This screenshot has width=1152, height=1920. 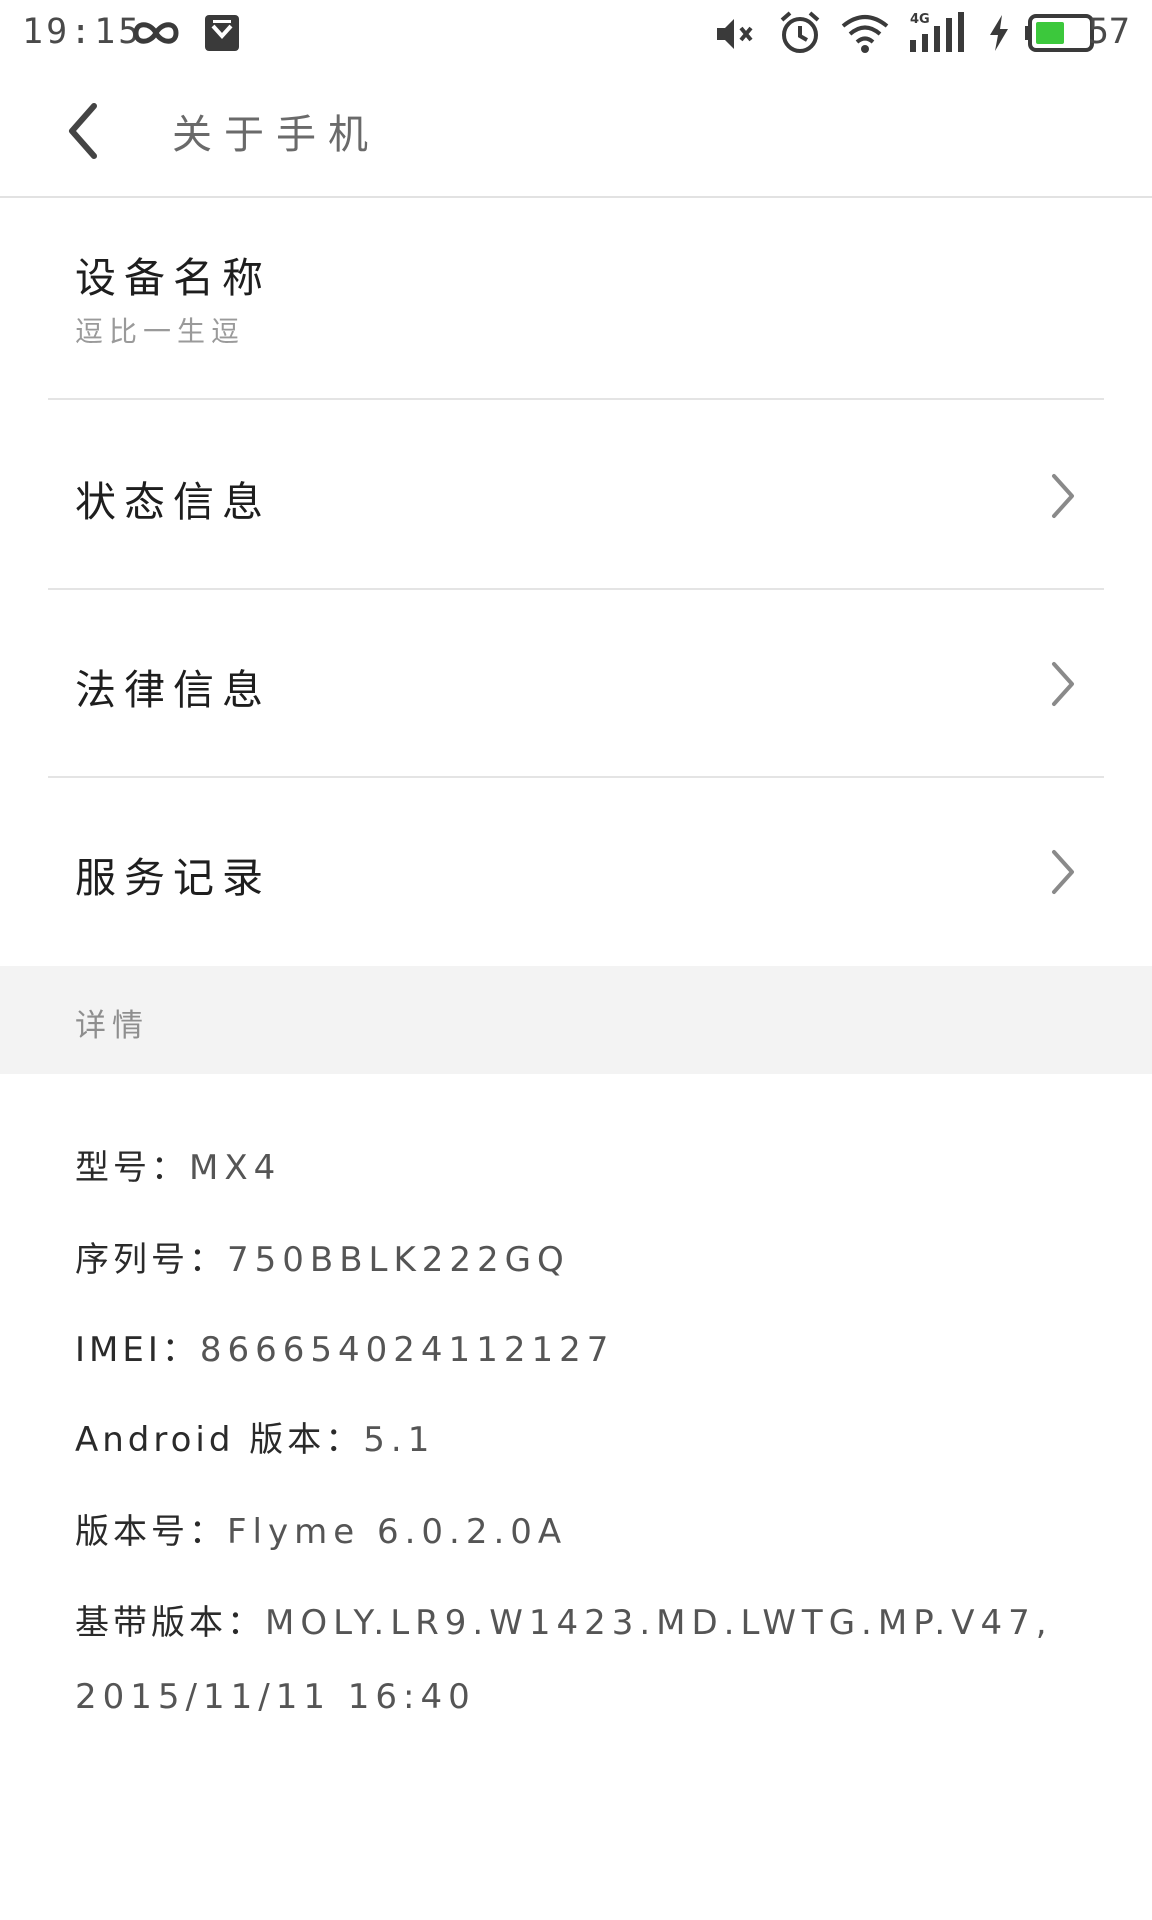 I want to click on model-row: 型号：MX4, so click(x=178, y=1164).